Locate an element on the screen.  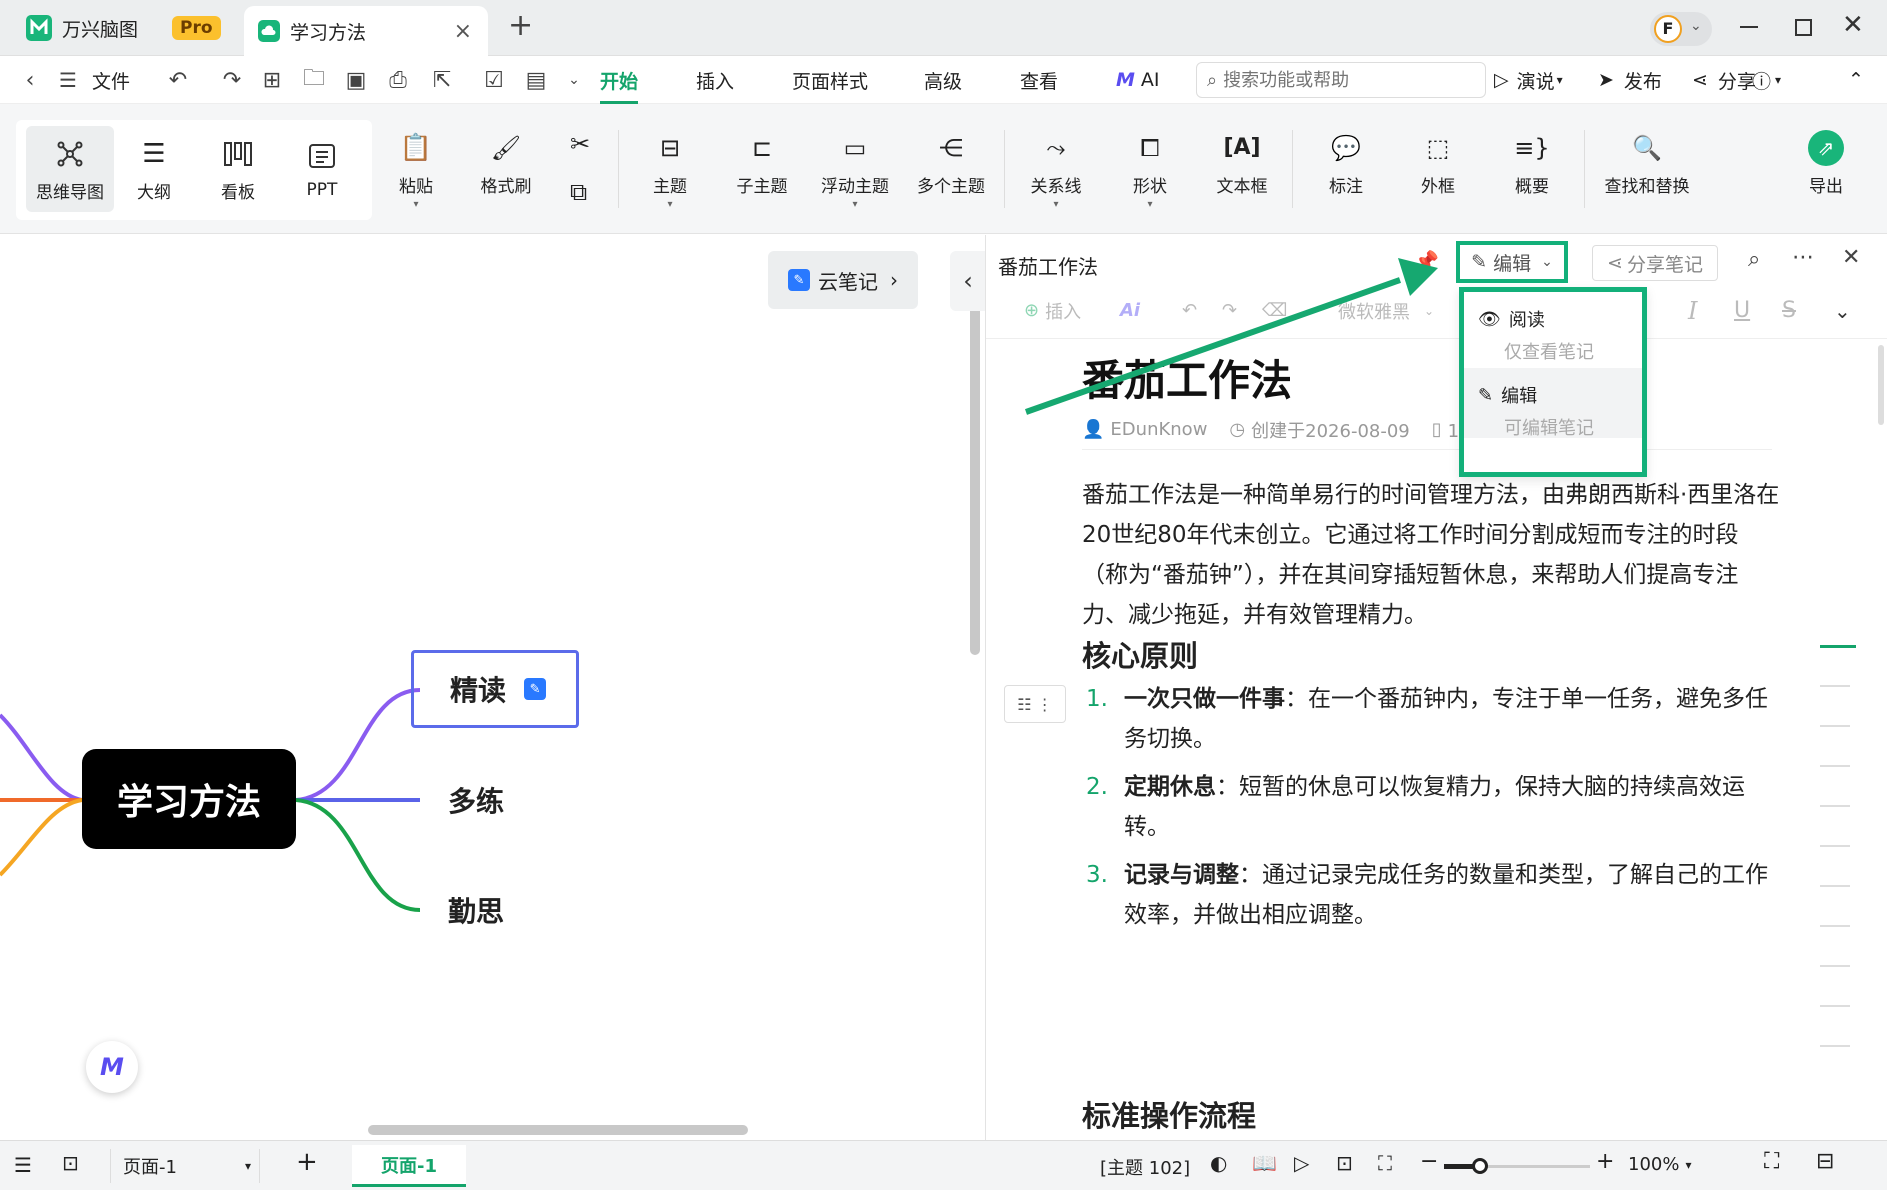
dropdown-read-option: 👁 阅读 仅查看笔记 is located at coordinates (1553, 328).